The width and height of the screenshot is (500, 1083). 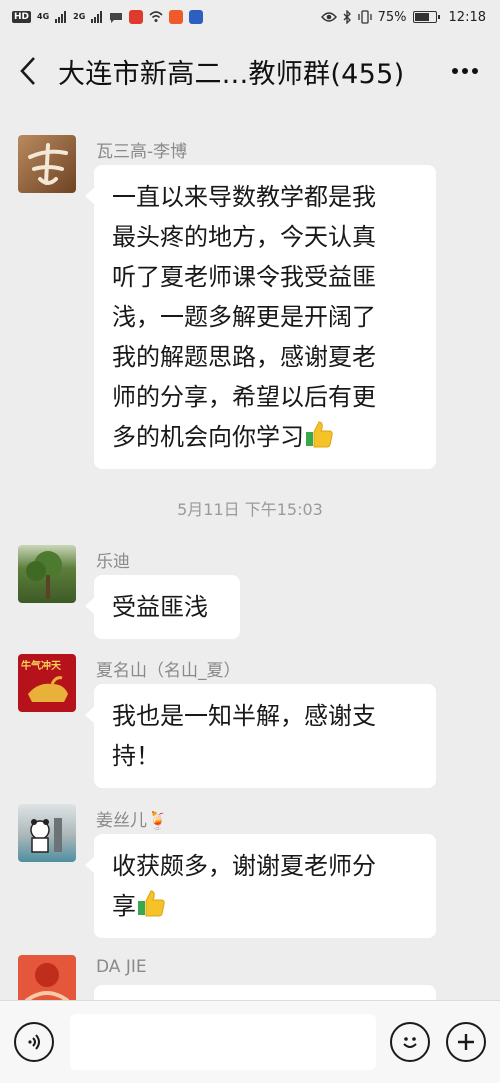 I want to click on panda-icon, so click(x=46, y=835).